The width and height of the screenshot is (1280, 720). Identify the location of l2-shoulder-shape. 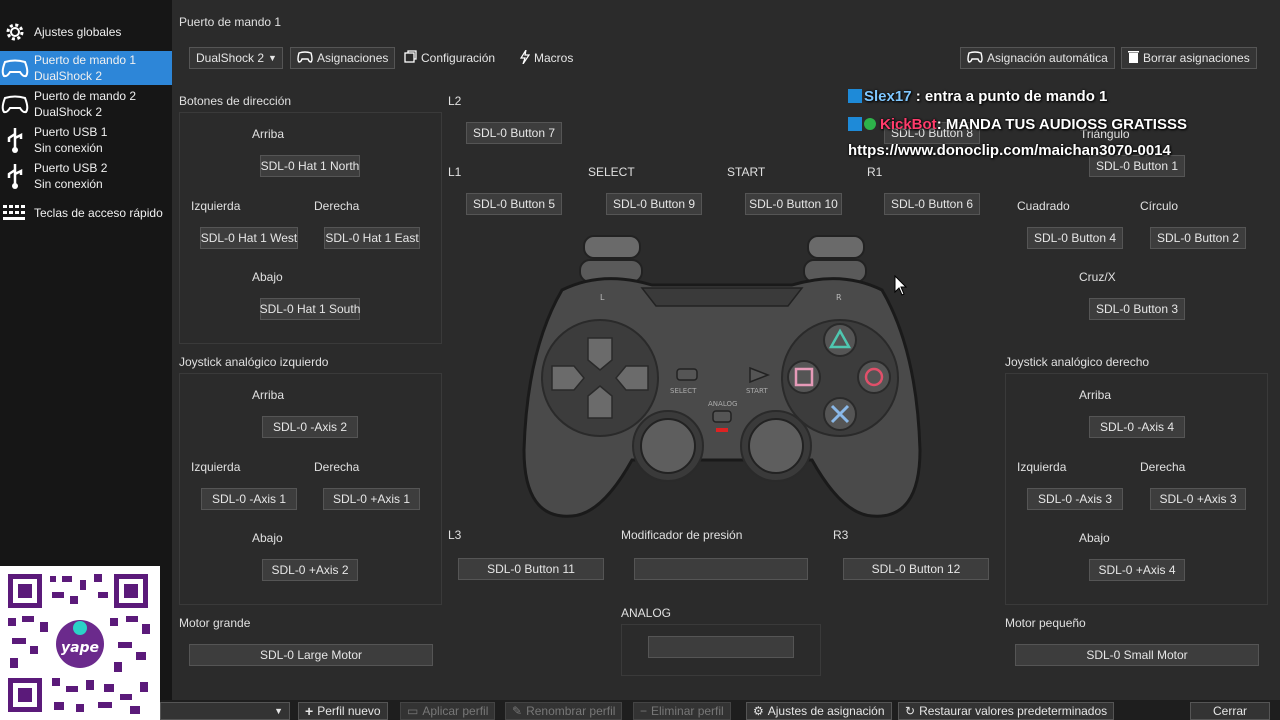
(612, 247).